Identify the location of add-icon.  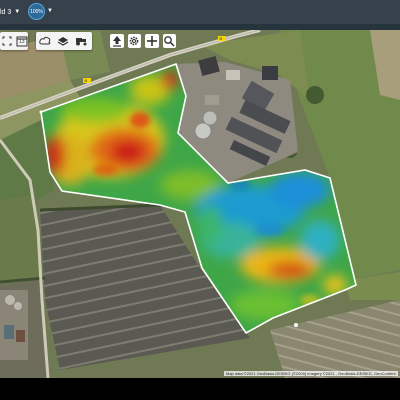
(151, 41).